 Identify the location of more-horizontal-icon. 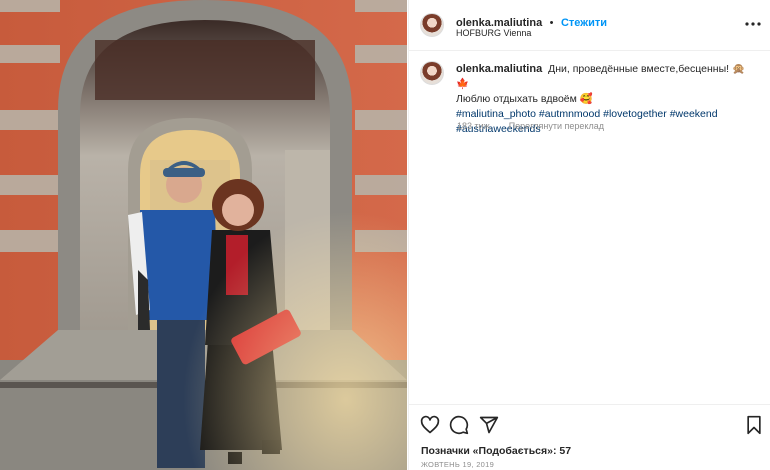
(753, 22).